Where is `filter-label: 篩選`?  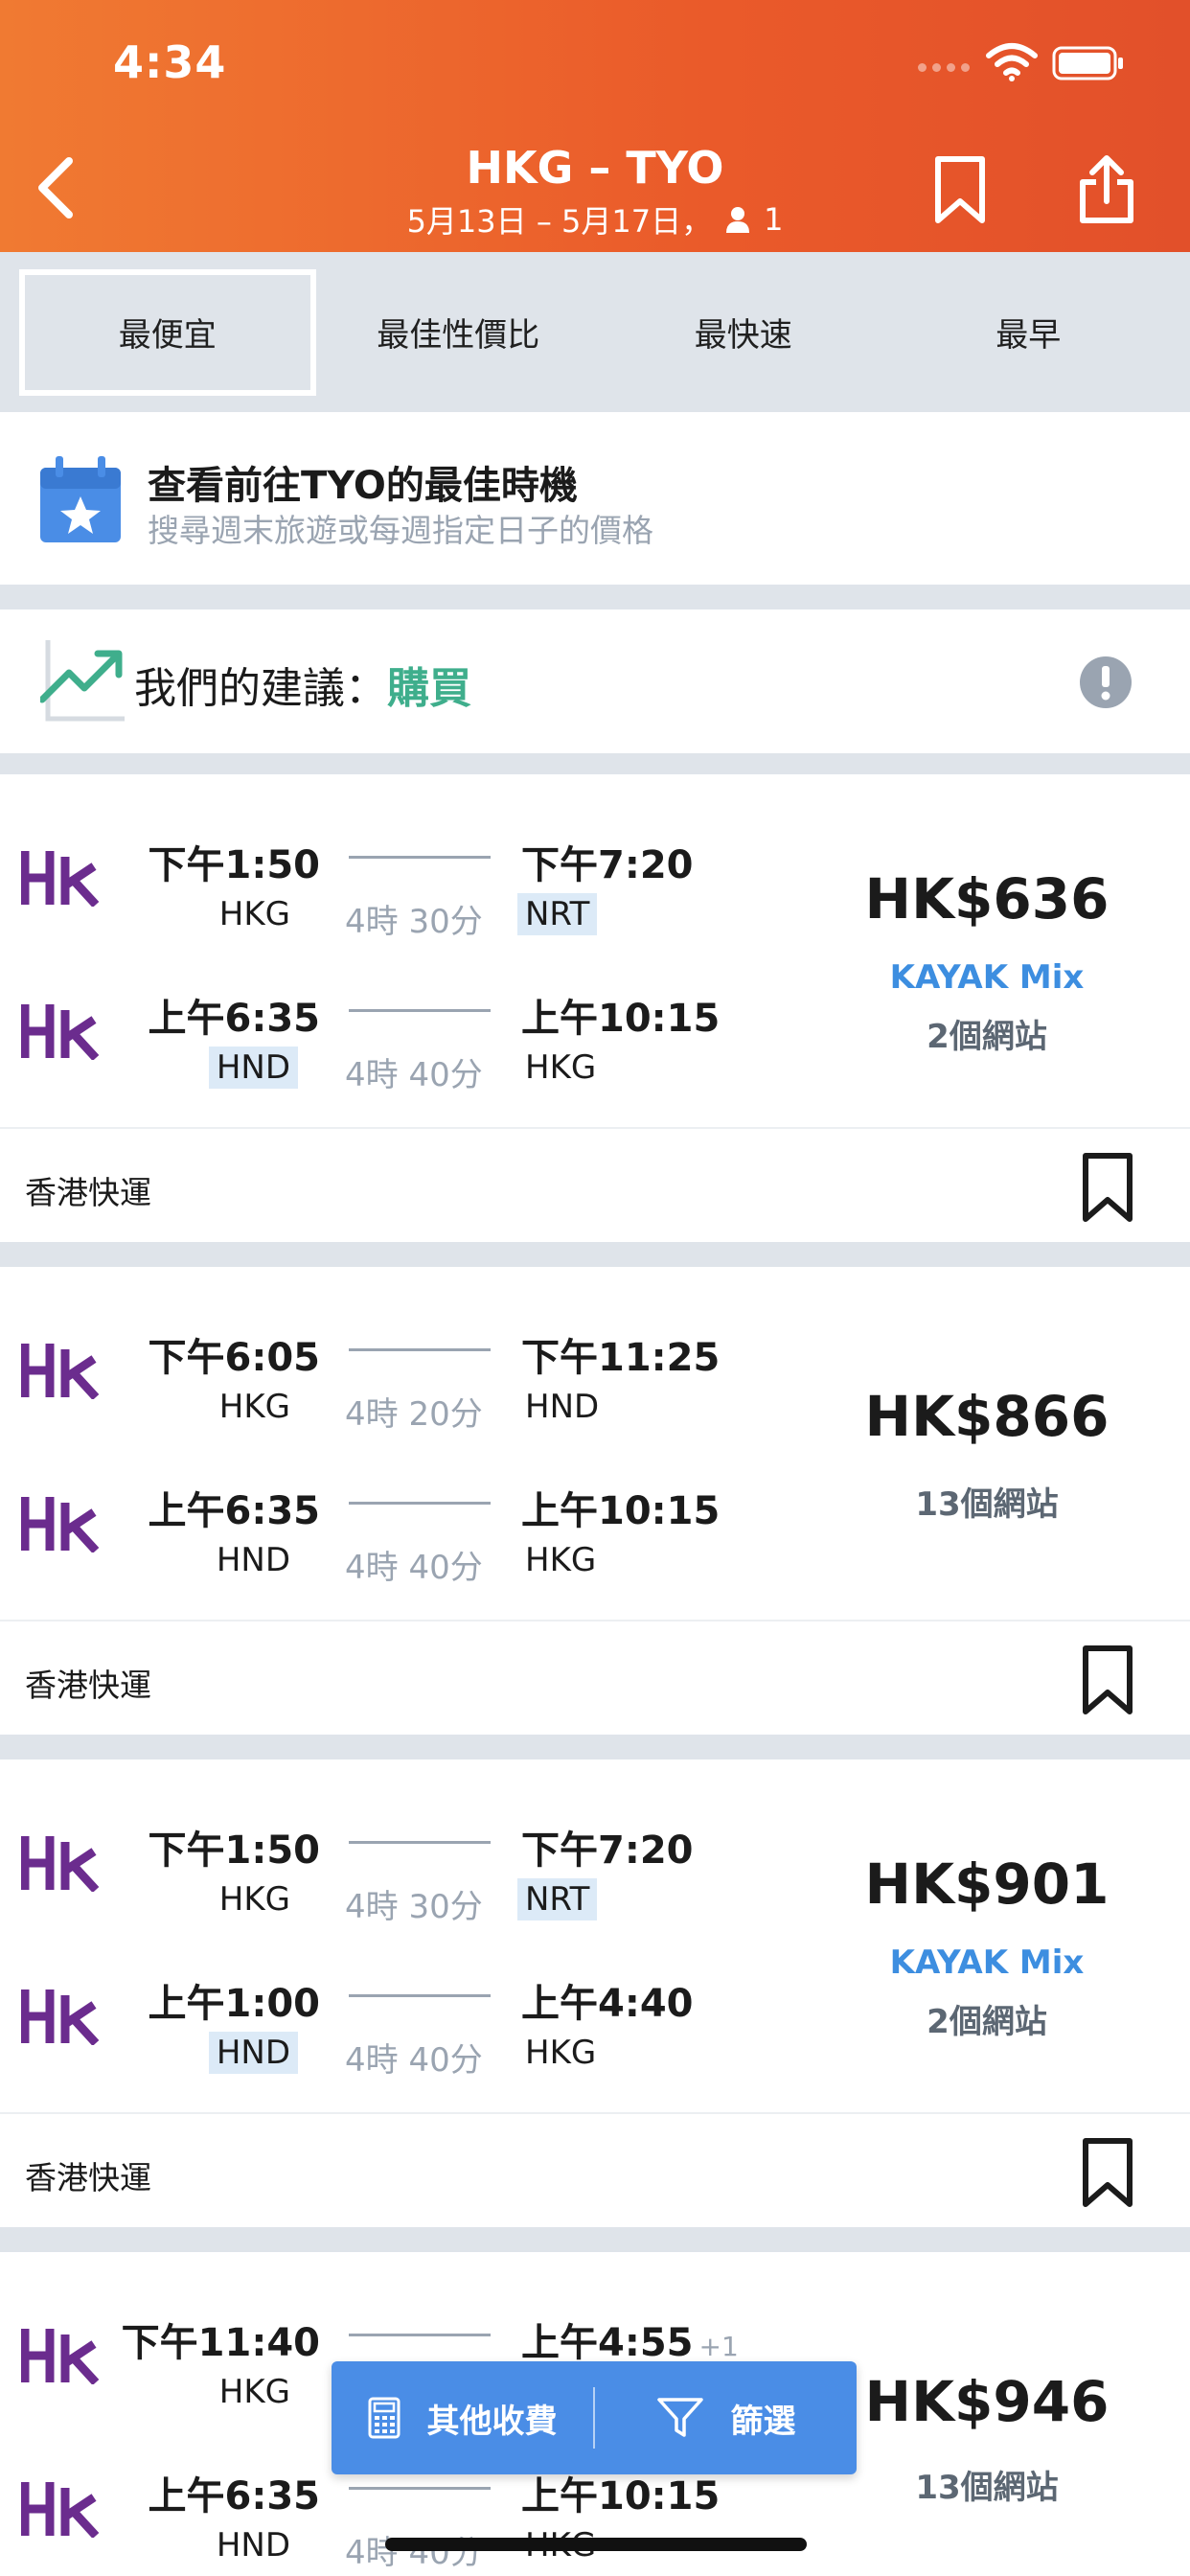 filter-label: 篩選 is located at coordinates (763, 2421).